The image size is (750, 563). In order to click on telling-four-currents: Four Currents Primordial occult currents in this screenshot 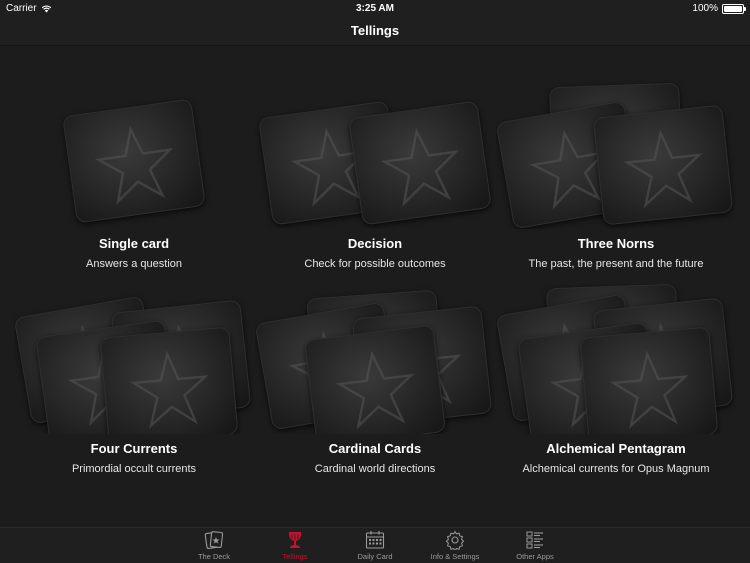, I will do `click(134, 384)`.